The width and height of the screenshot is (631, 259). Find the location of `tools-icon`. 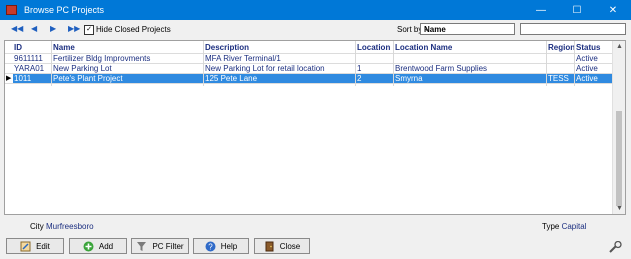

tools-icon is located at coordinates (615, 247).